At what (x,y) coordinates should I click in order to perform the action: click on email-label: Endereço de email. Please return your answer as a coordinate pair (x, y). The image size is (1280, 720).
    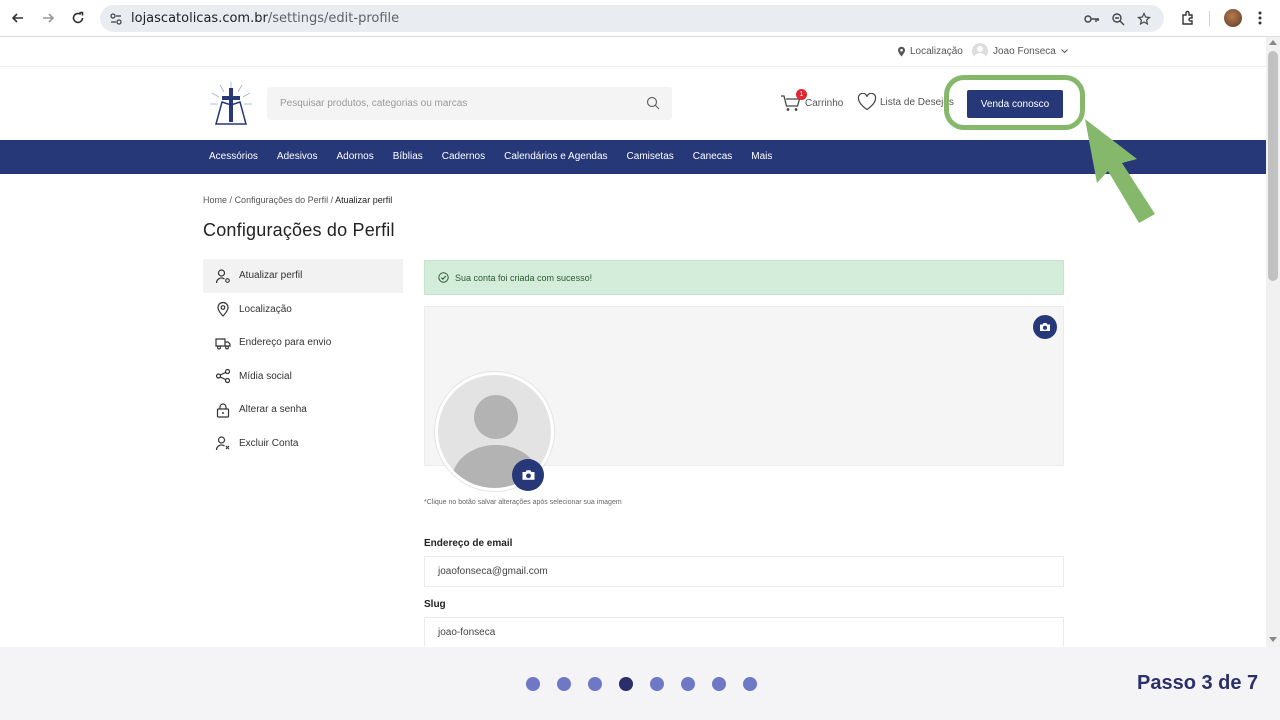
    Looking at the image, I should click on (468, 543).